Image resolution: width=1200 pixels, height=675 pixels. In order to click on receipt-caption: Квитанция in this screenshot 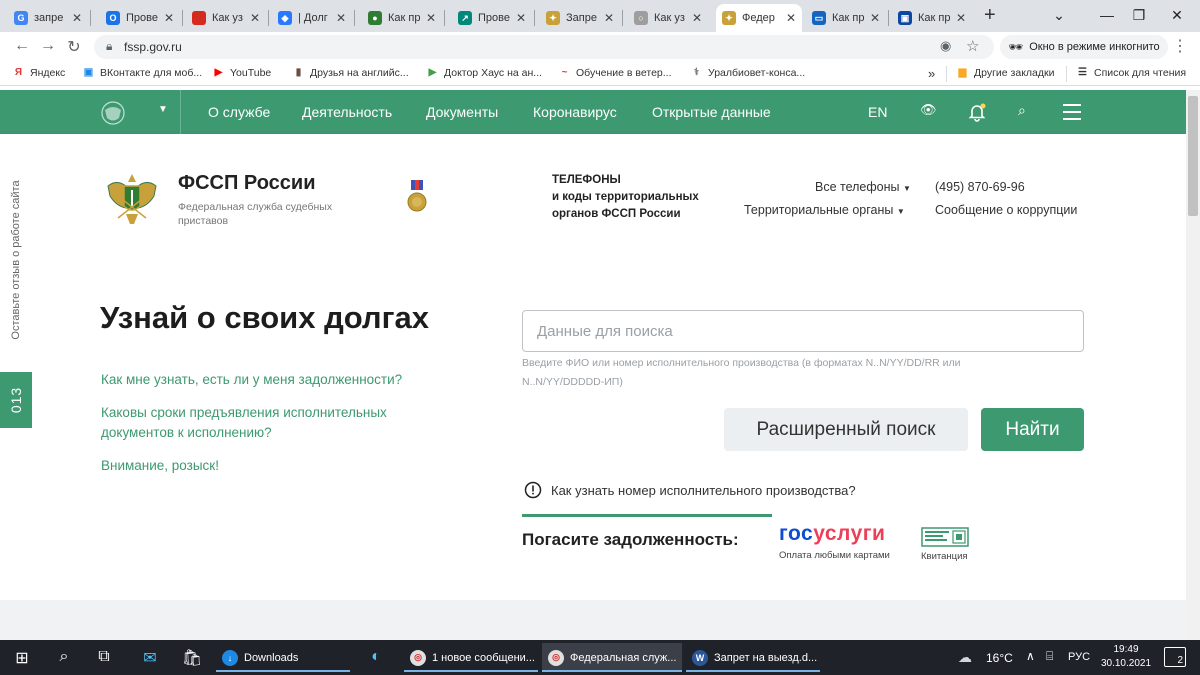, I will do `click(944, 556)`.